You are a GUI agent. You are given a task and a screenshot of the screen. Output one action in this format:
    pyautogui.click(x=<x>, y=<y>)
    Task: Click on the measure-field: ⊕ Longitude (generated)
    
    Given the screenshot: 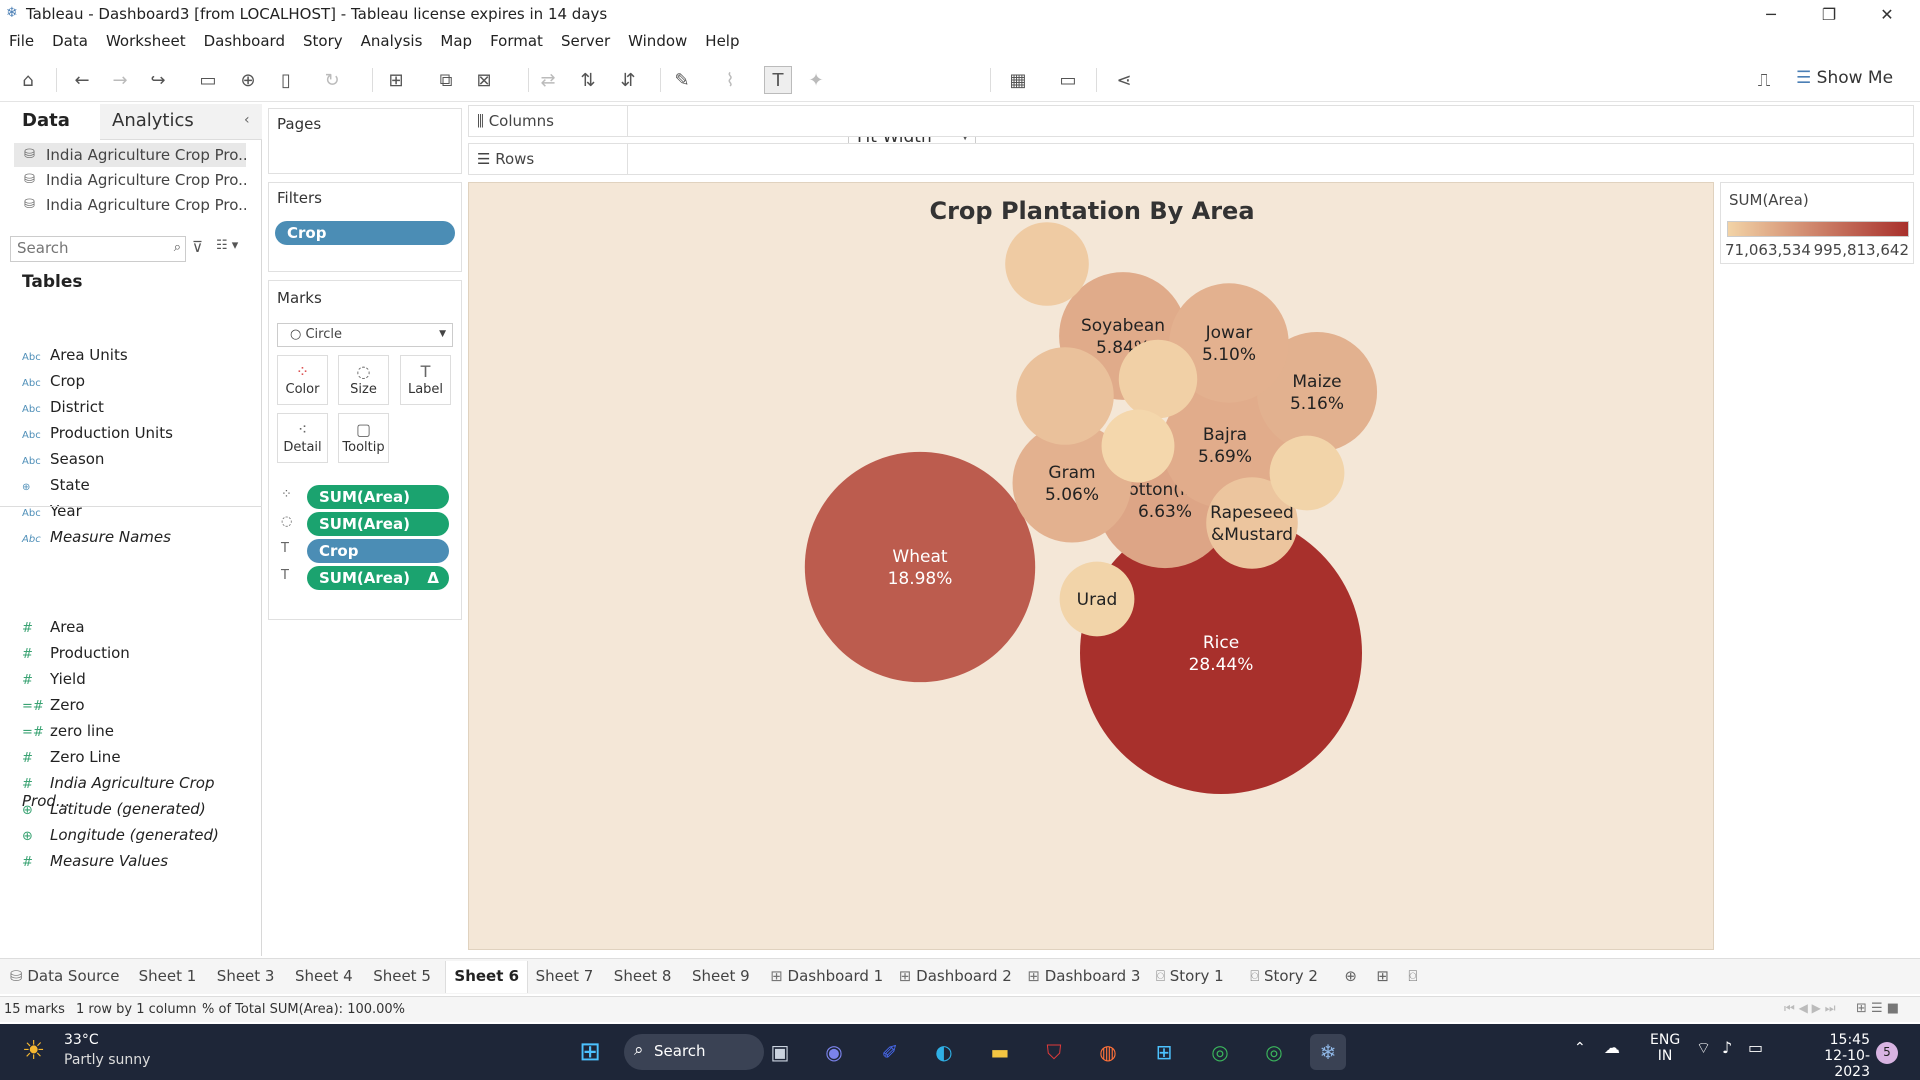 What is the action you would take?
    pyautogui.click(x=120, y=837)
    